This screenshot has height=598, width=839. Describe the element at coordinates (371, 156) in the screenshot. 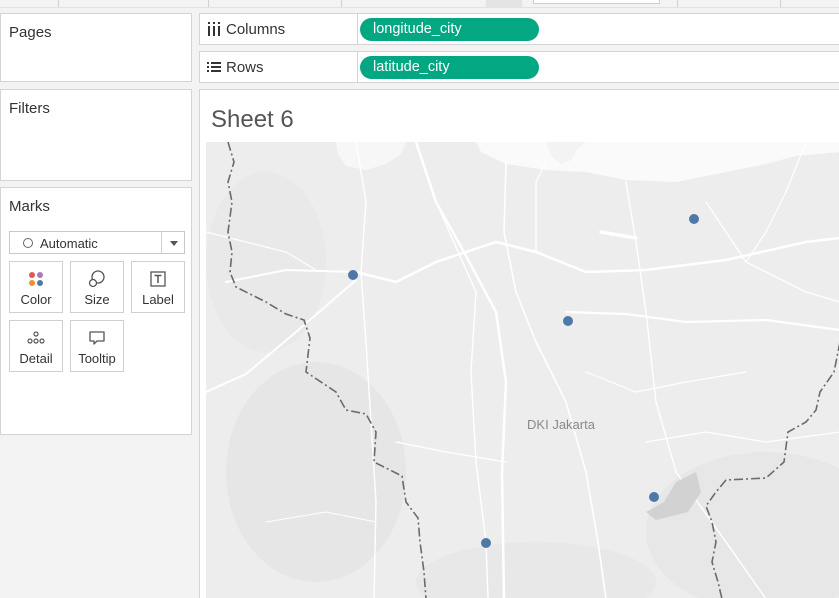

I see `harbor-area` at that location.